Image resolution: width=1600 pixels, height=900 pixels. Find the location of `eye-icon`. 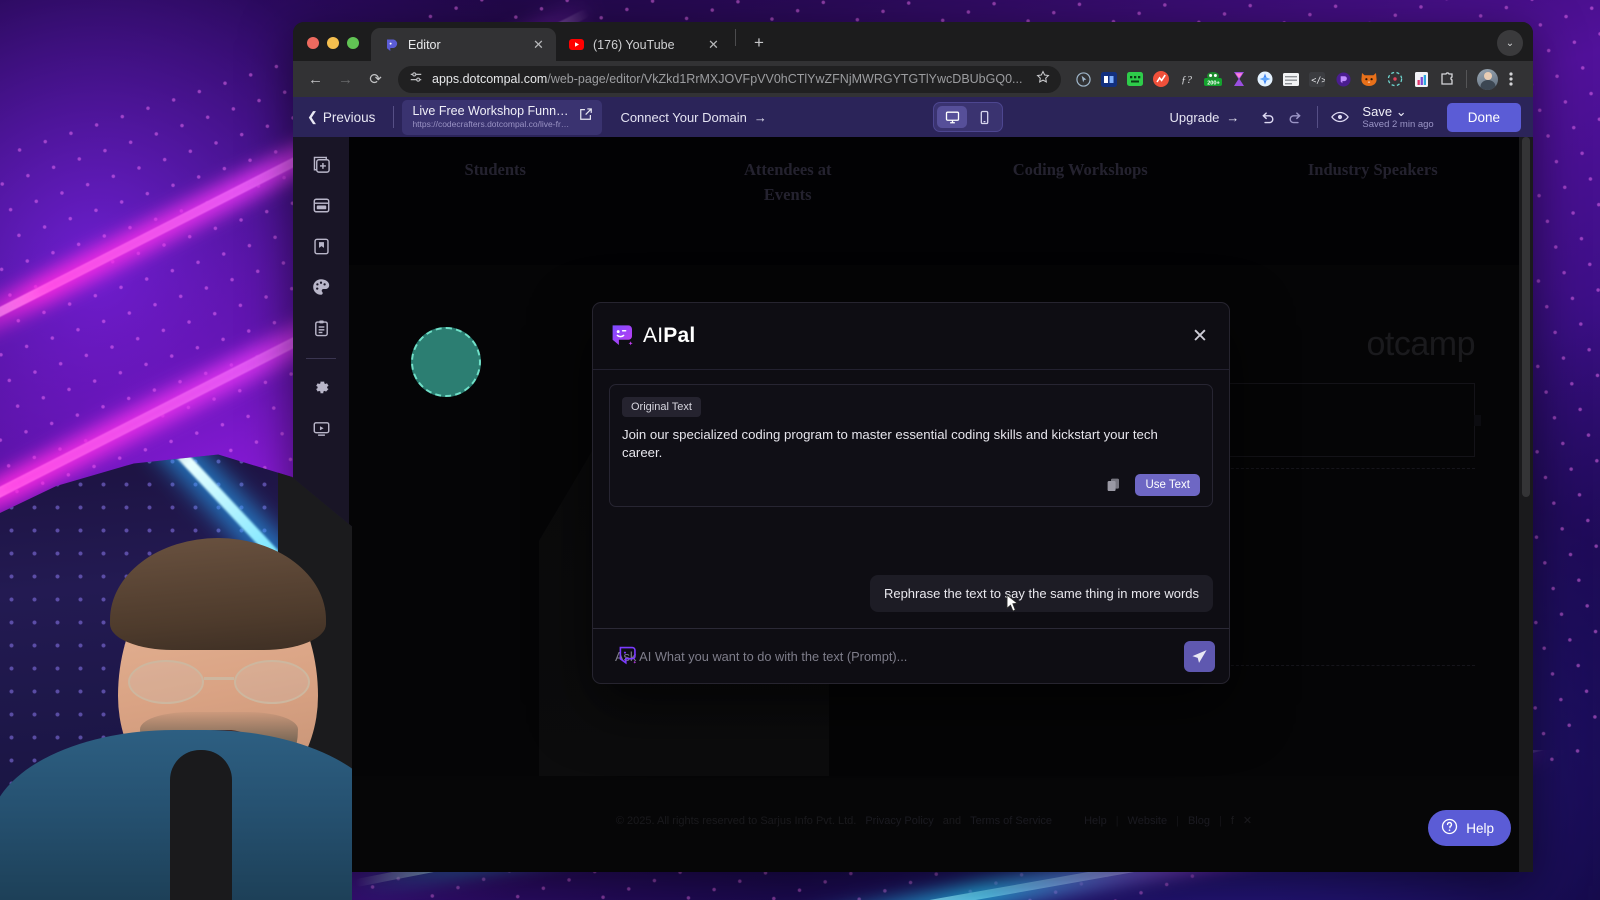

eye-icon is located at coordinates (1340, 117).